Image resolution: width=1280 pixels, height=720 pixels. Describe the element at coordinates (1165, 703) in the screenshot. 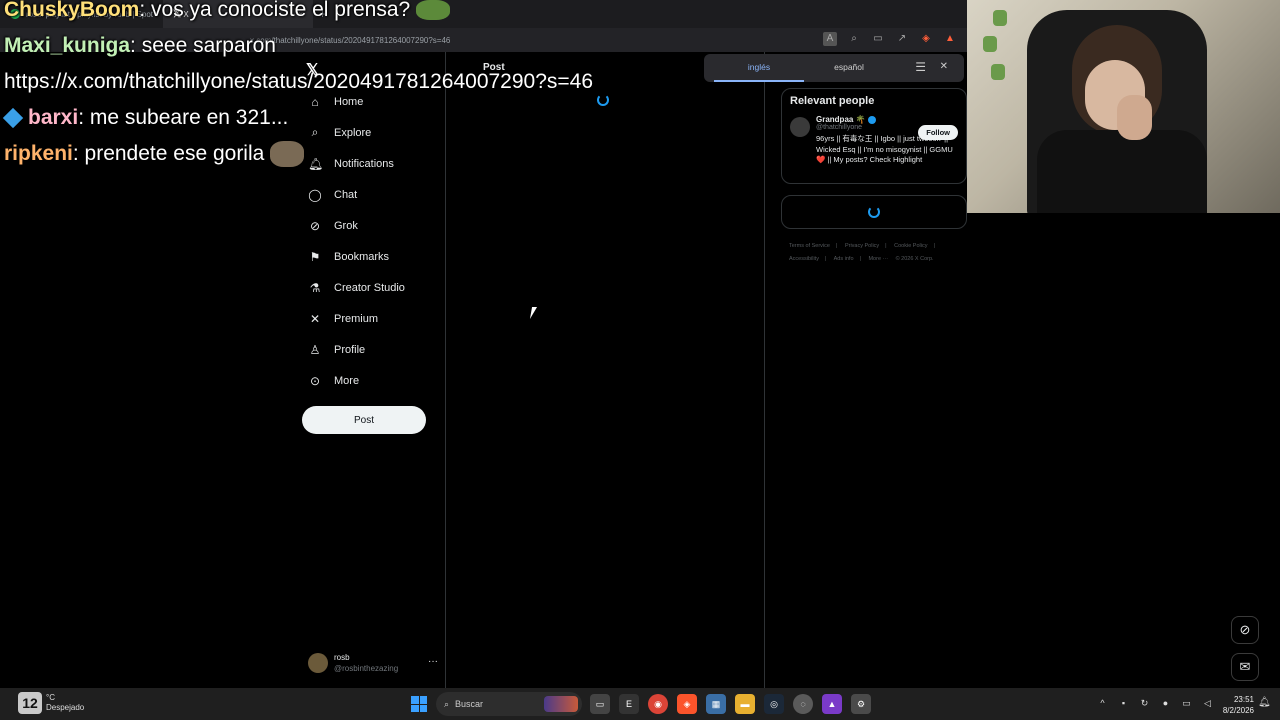

I see `microphone-icon: ●` at that location.